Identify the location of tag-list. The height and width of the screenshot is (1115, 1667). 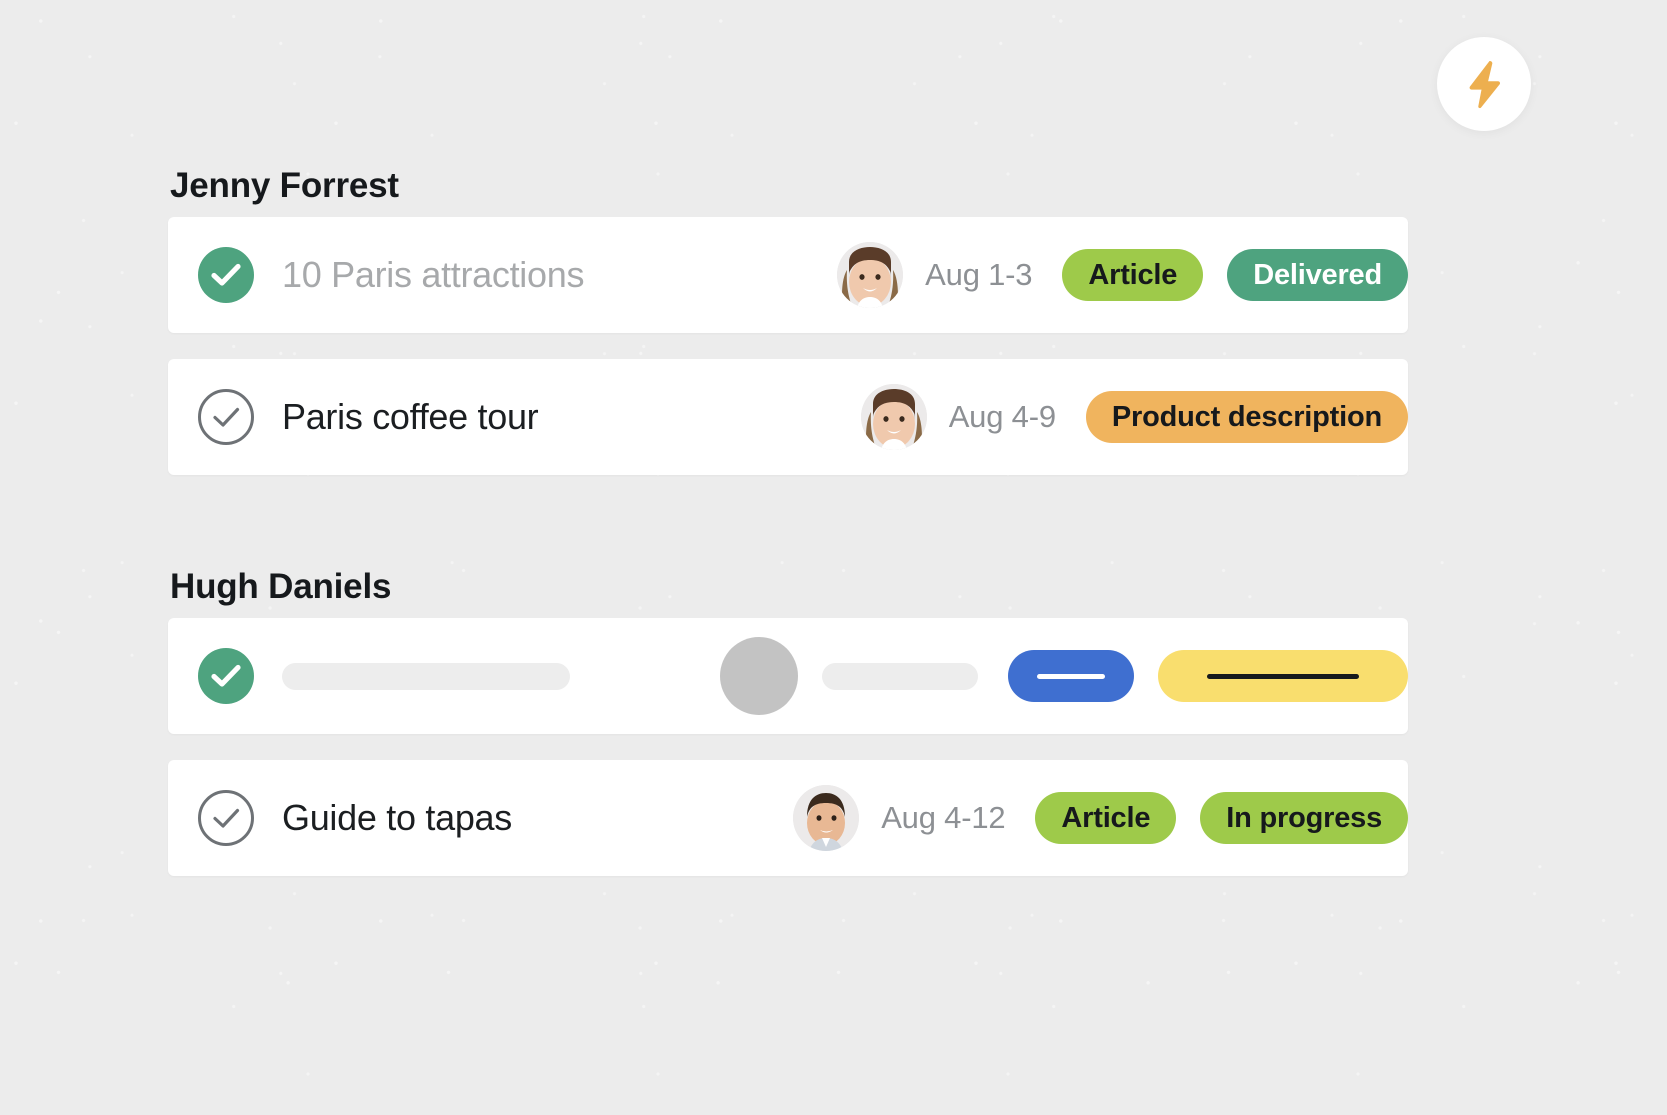
(1208, 676).